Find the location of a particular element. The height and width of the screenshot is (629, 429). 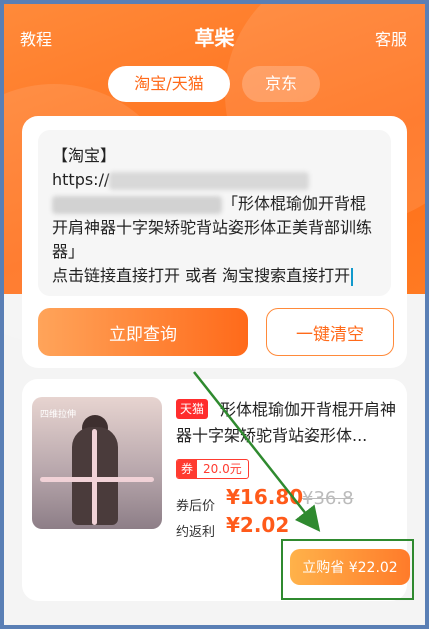

rebate-label: 约返利 is located at coordinates (196, 532).